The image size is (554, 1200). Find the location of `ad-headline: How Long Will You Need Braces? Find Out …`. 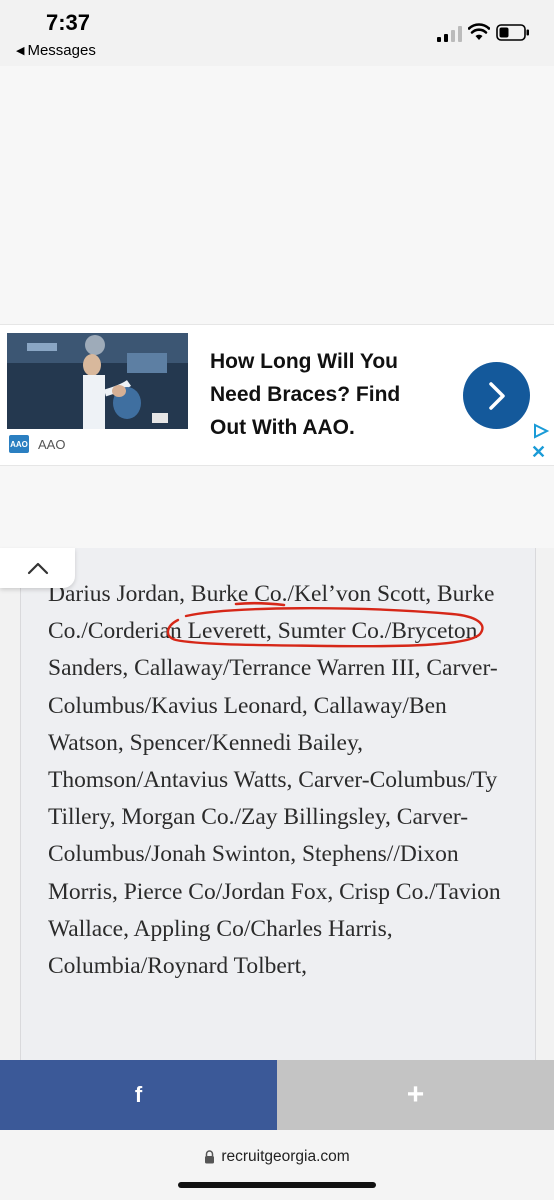

ad-headline: How Long Will You Need Braces? Find Out … is located at coordinates (325, 394).